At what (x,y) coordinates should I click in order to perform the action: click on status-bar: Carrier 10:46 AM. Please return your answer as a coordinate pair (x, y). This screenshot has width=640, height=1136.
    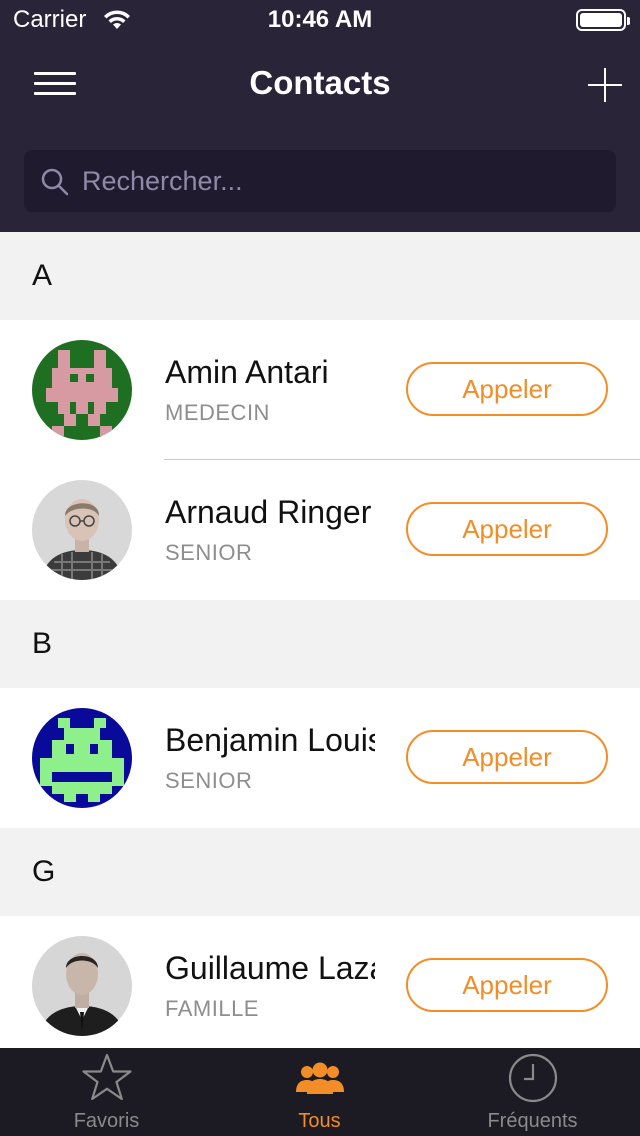
    Looking at the image, I should click on (320, 20).